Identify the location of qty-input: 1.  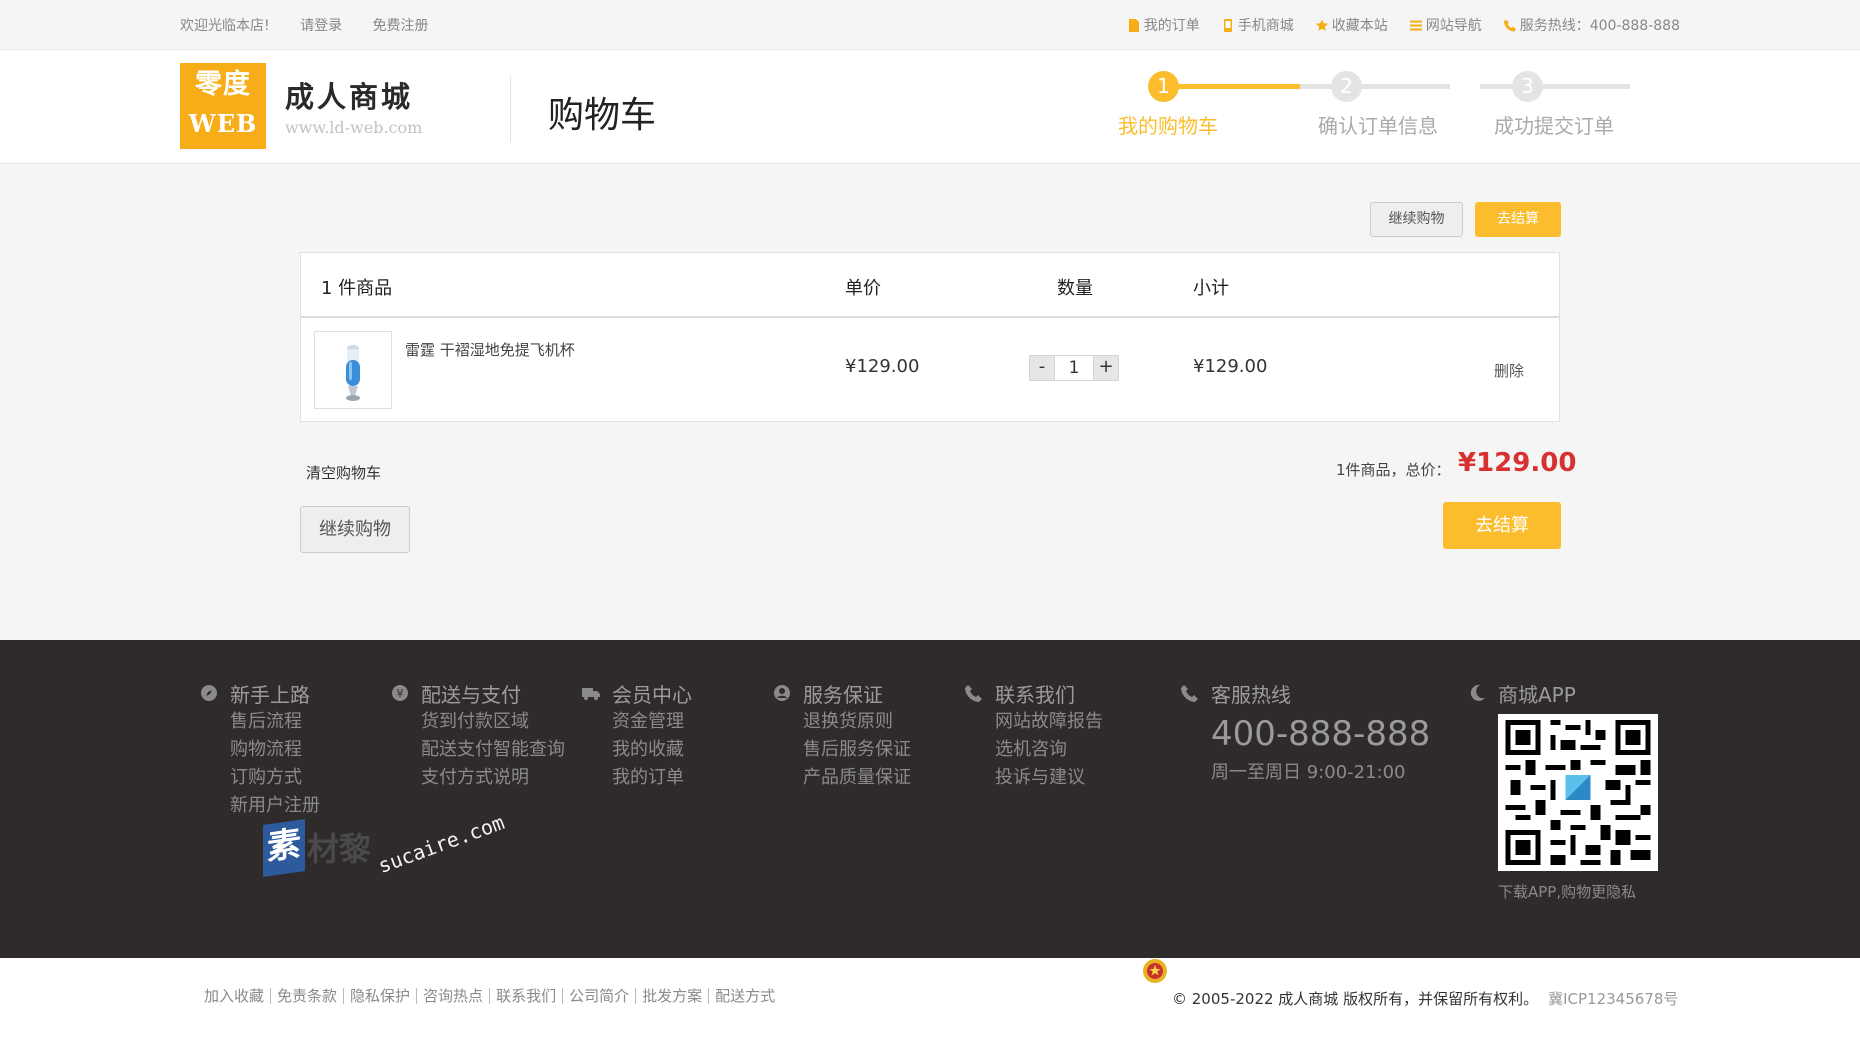
(1074, 368).